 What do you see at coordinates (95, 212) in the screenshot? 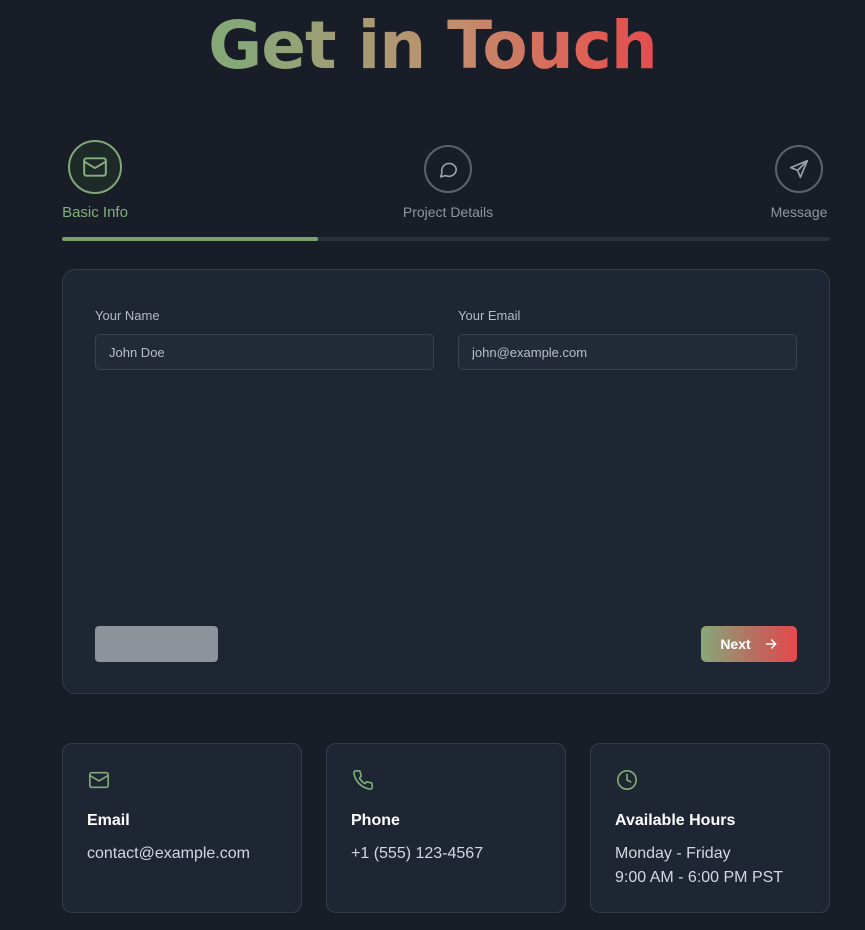
I see `step-basic-info-label: Basic Info` at bounding box center [95, 212].